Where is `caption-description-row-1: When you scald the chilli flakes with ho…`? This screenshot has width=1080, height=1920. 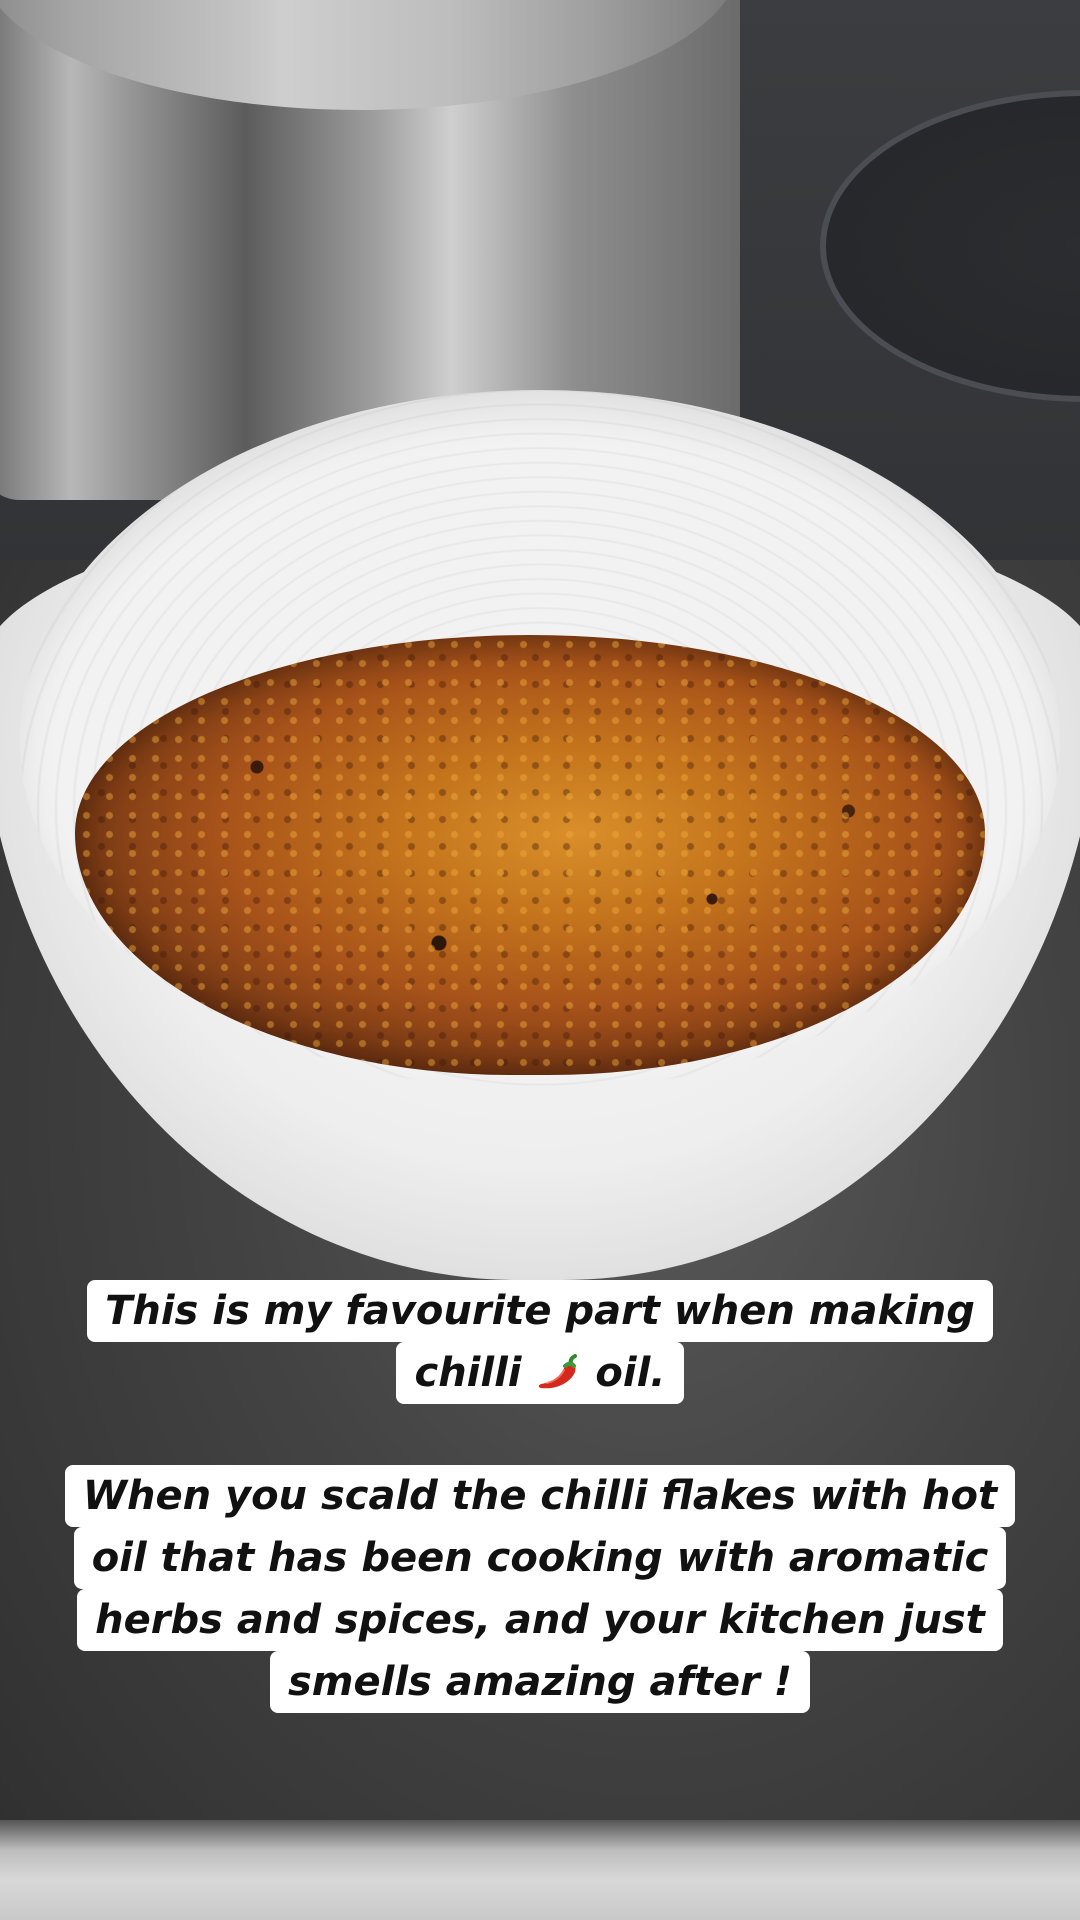 caption-description-row-1: When you scald the chilli flakes with ho… is located at coordinates (540, 1496).